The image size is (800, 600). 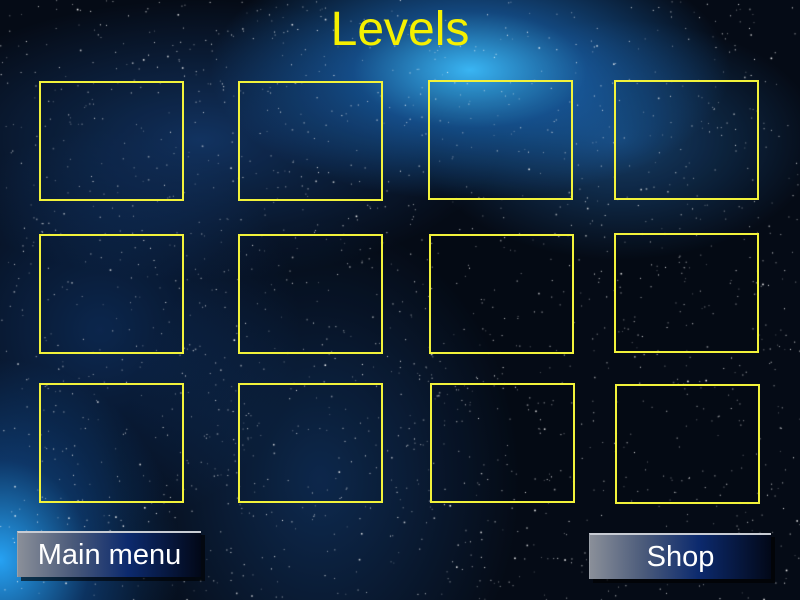 I want to click on main-menu-label: Main menu, so click(x=109, y=554).